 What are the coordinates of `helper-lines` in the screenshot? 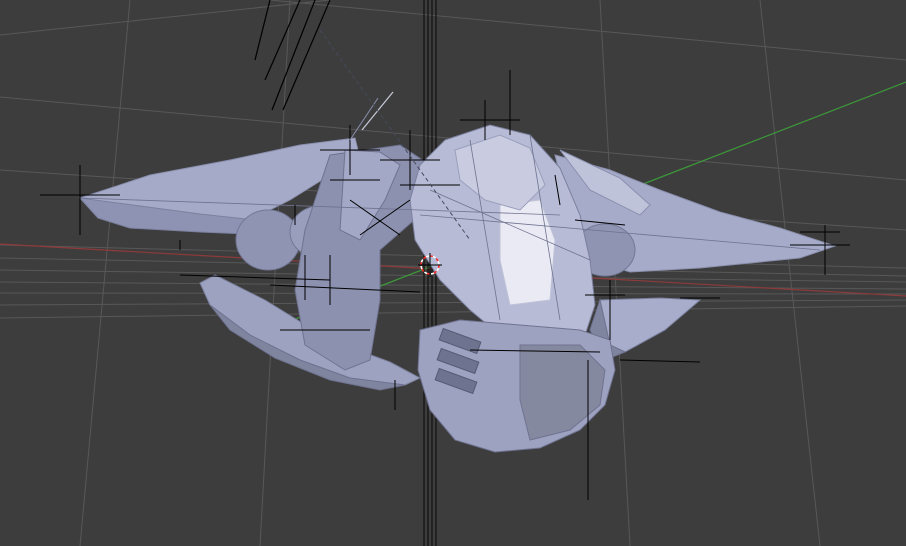 It's located at (292, 55).